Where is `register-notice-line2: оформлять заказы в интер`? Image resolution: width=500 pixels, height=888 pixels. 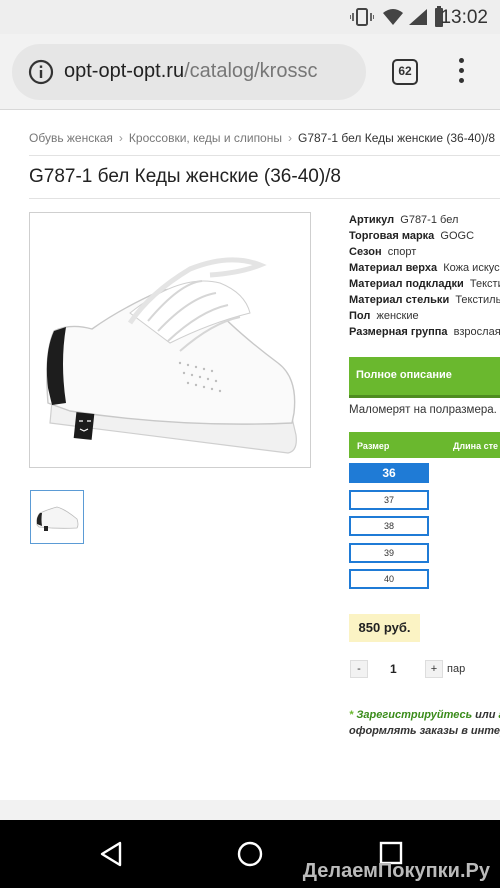 register-notice-line2: оформлять заказы в интер is located at coordinates (424, 731).